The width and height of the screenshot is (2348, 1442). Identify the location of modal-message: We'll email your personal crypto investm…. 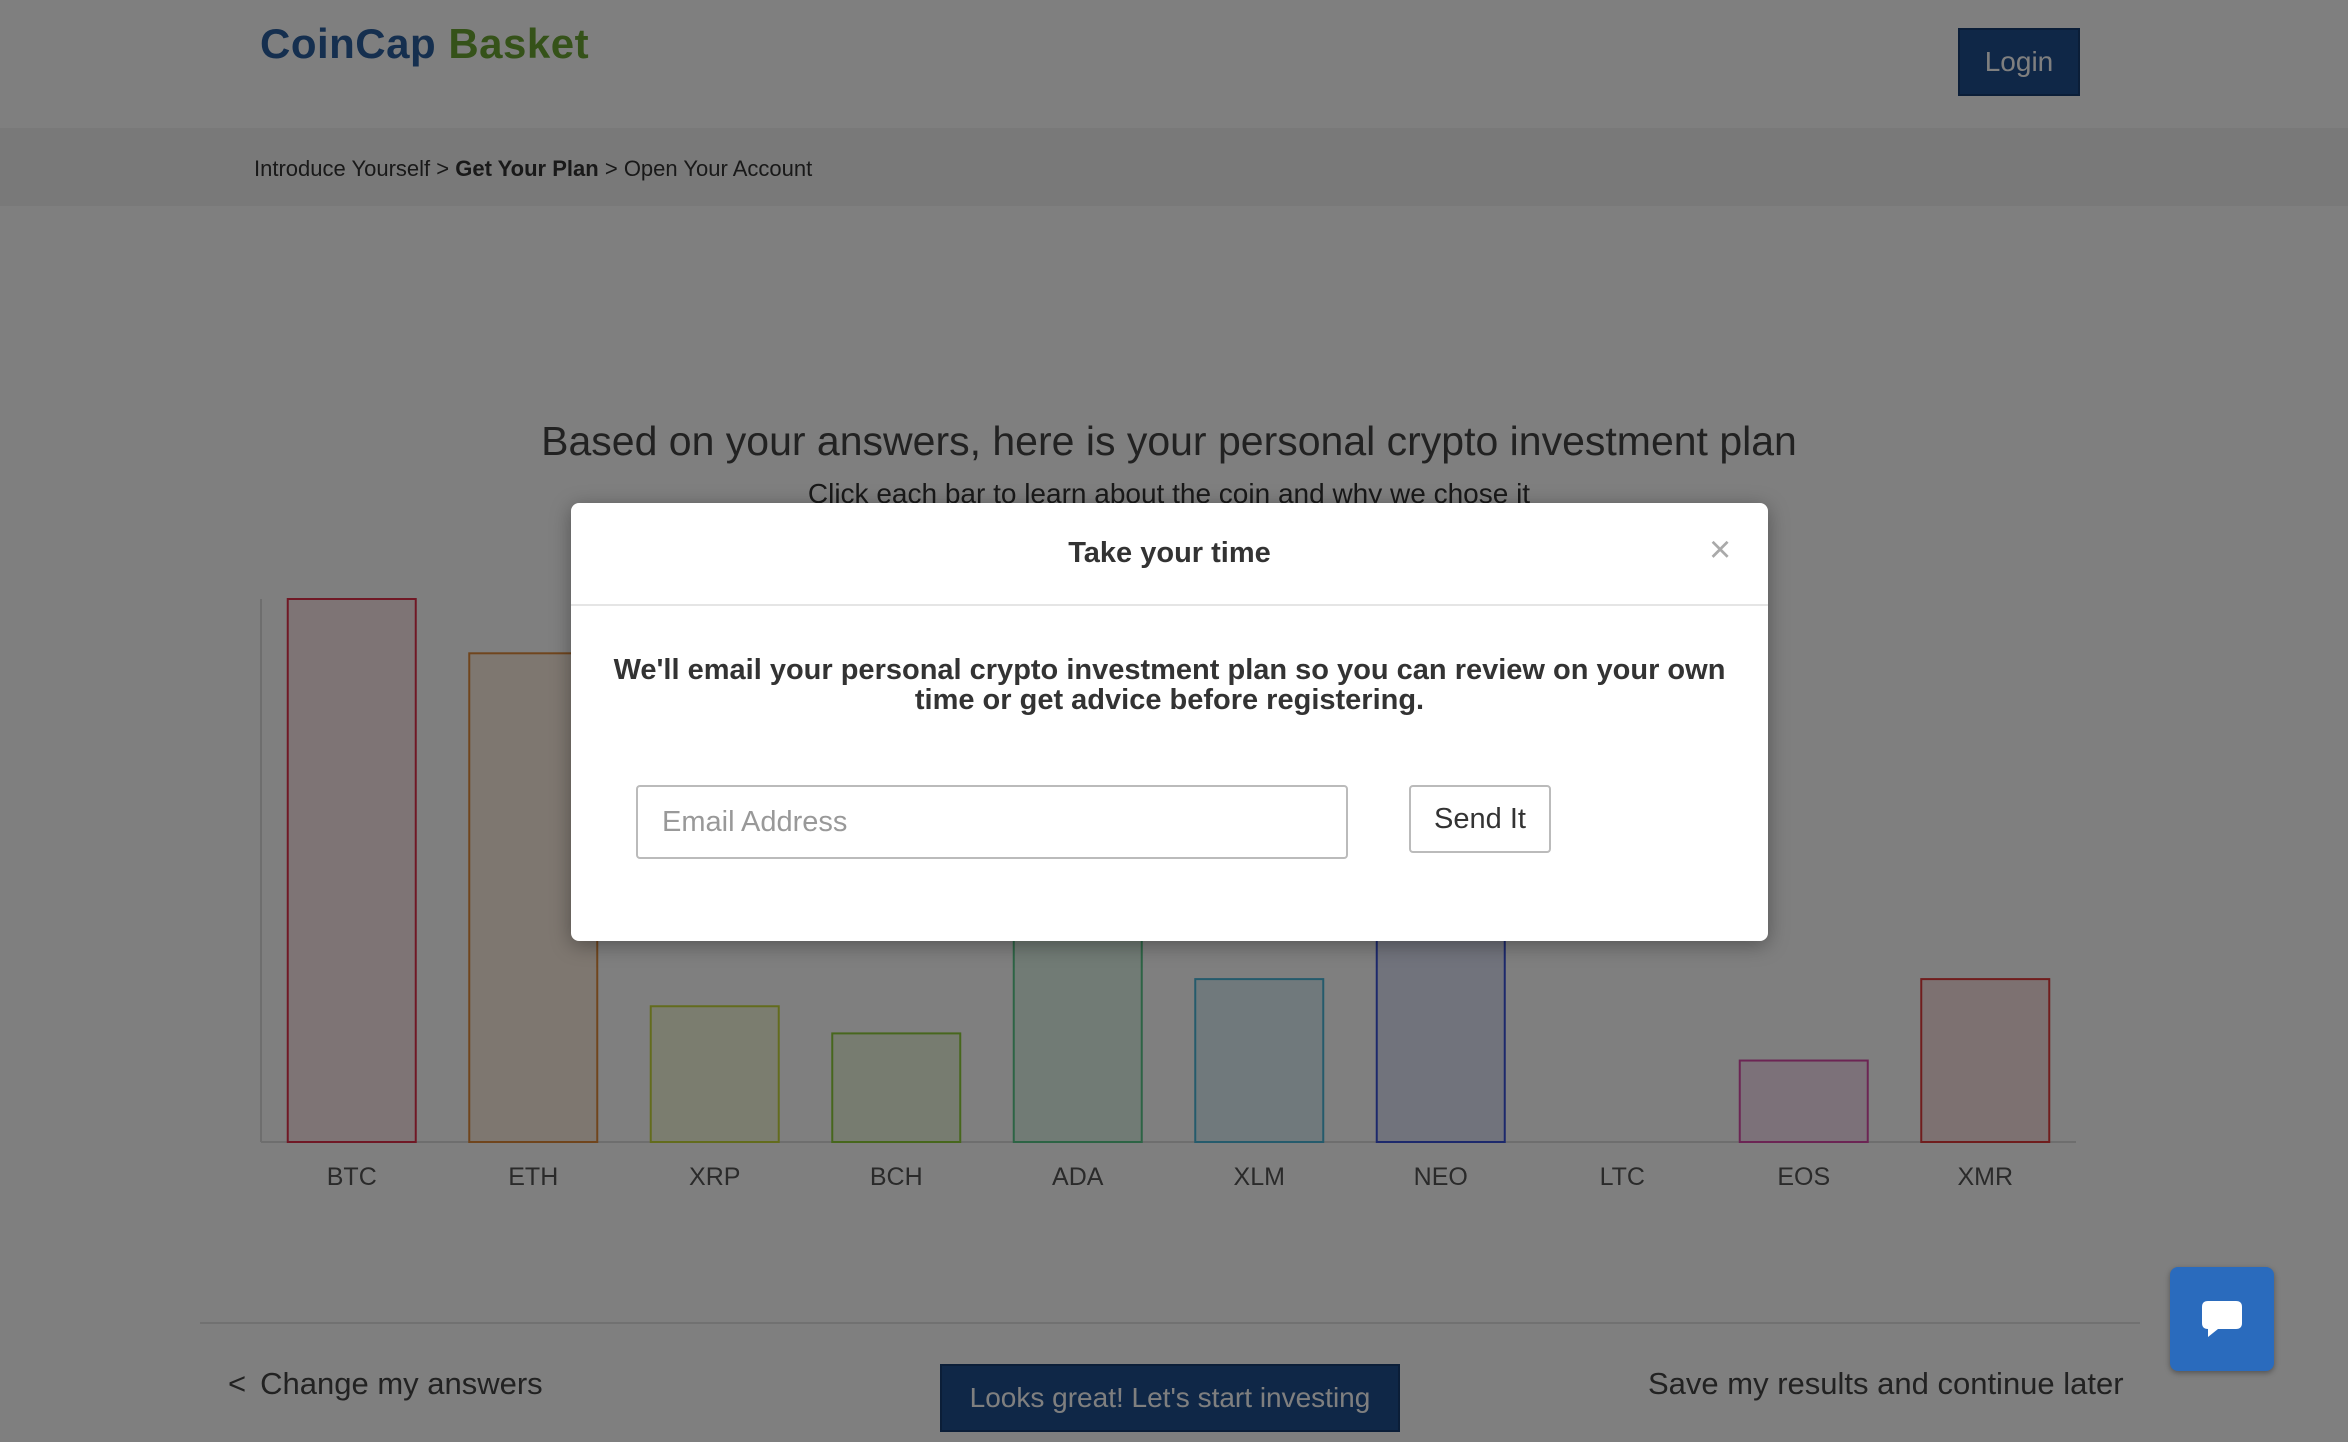
(1169, 685).